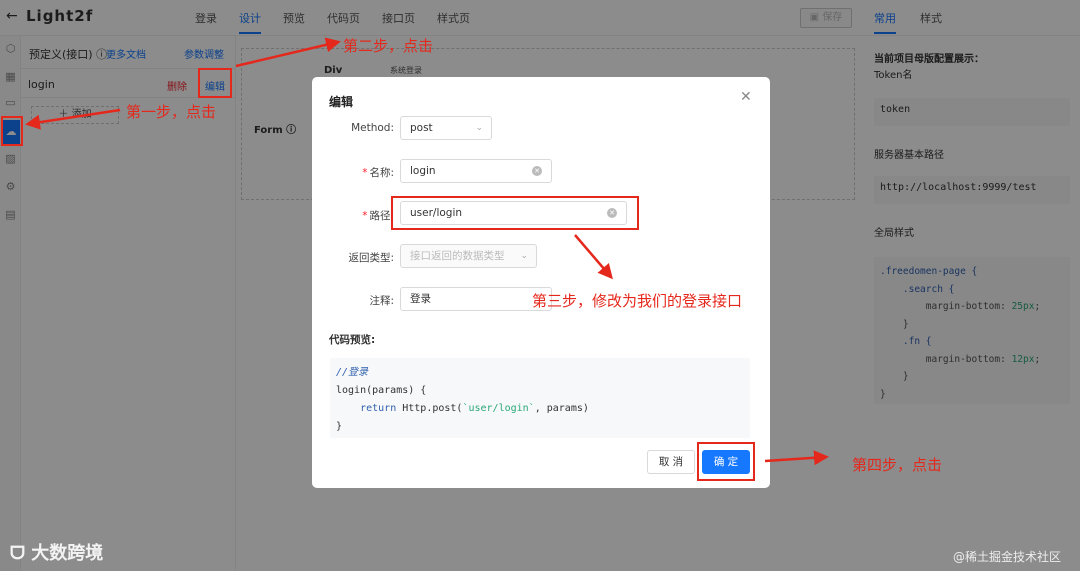  Describe the element at coordinates (73, 119) in the screenshot. I see `arrow-step1` at that location.